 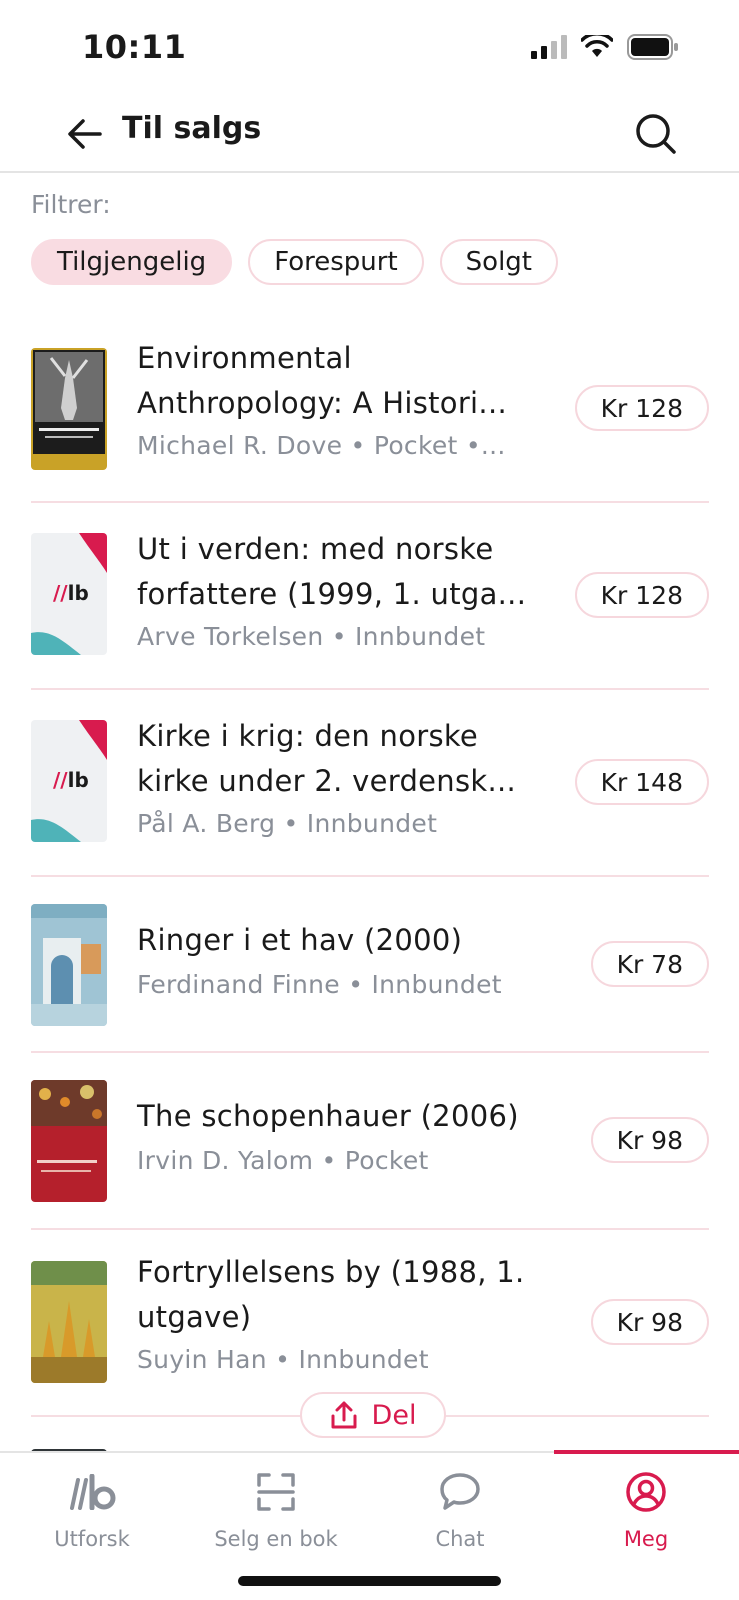 I want to click on top-app-bar: Til salgs, so click(x=369, y=134).